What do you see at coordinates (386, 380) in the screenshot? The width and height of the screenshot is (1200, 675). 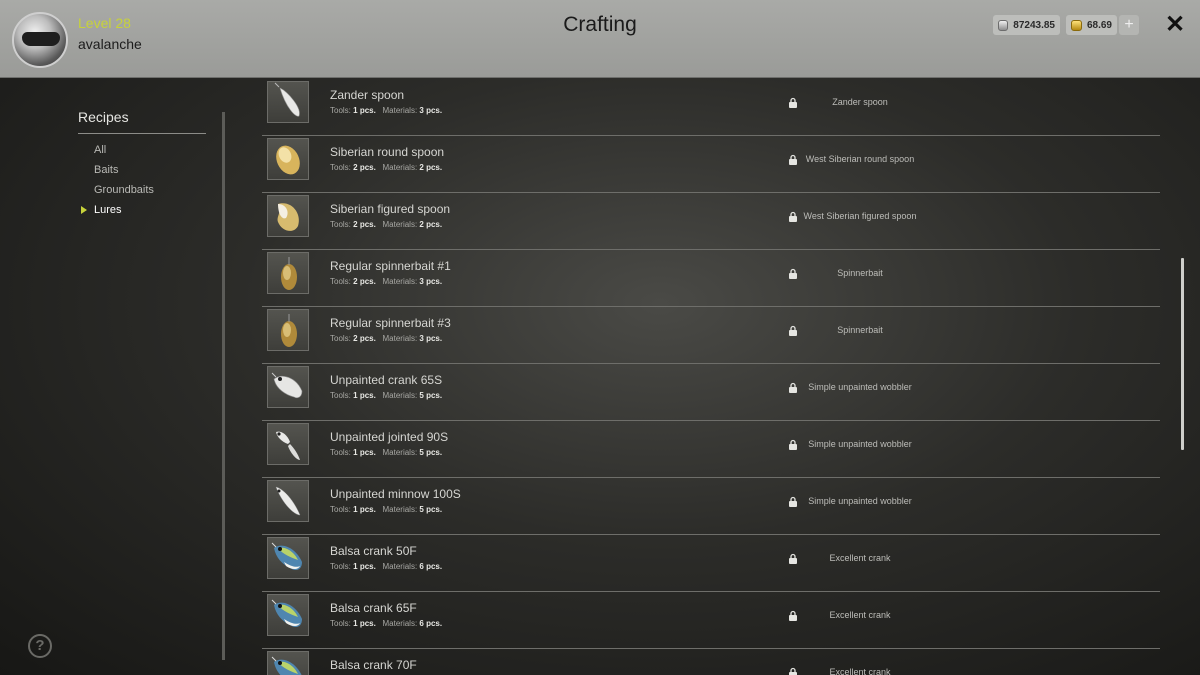 I see `recipe-name: Unpainted crank 65S` at bounding box center [386, 380].